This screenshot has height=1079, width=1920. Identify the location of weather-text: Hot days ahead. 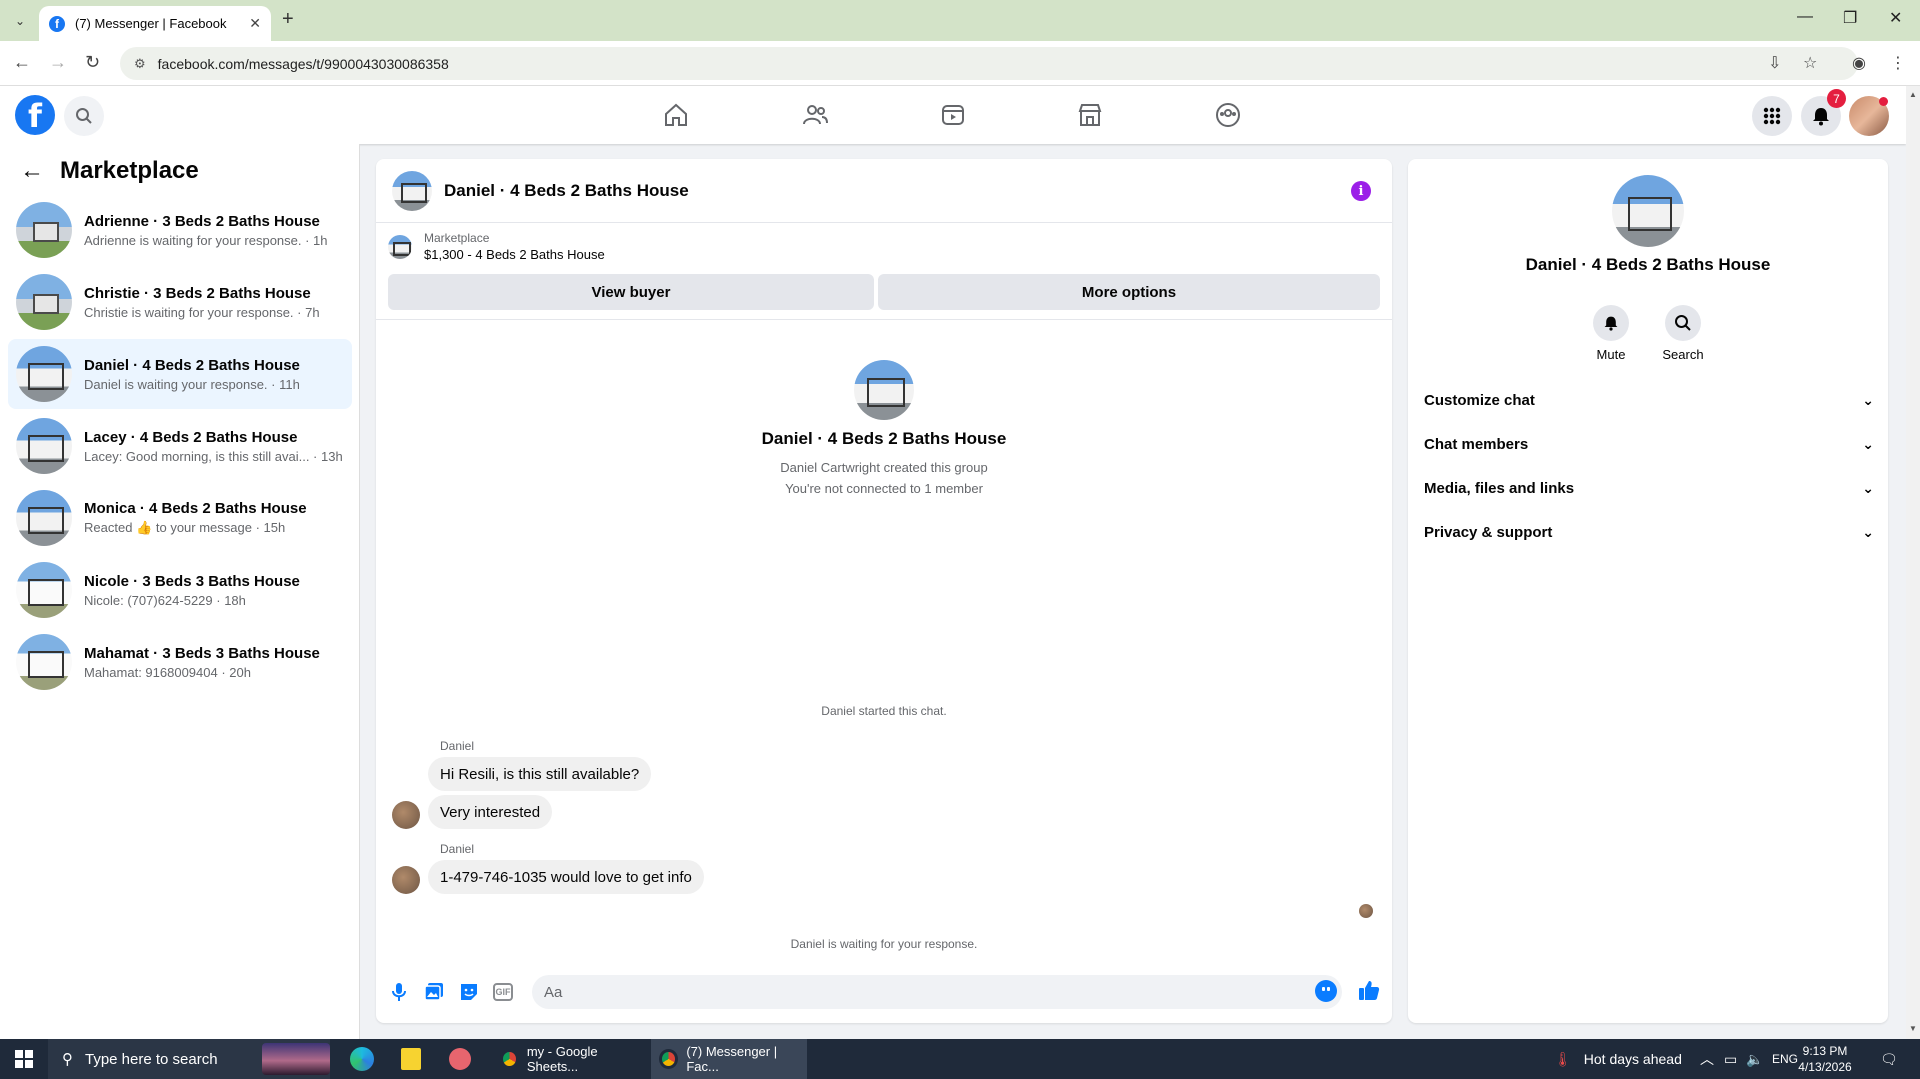
(1632, 1059).